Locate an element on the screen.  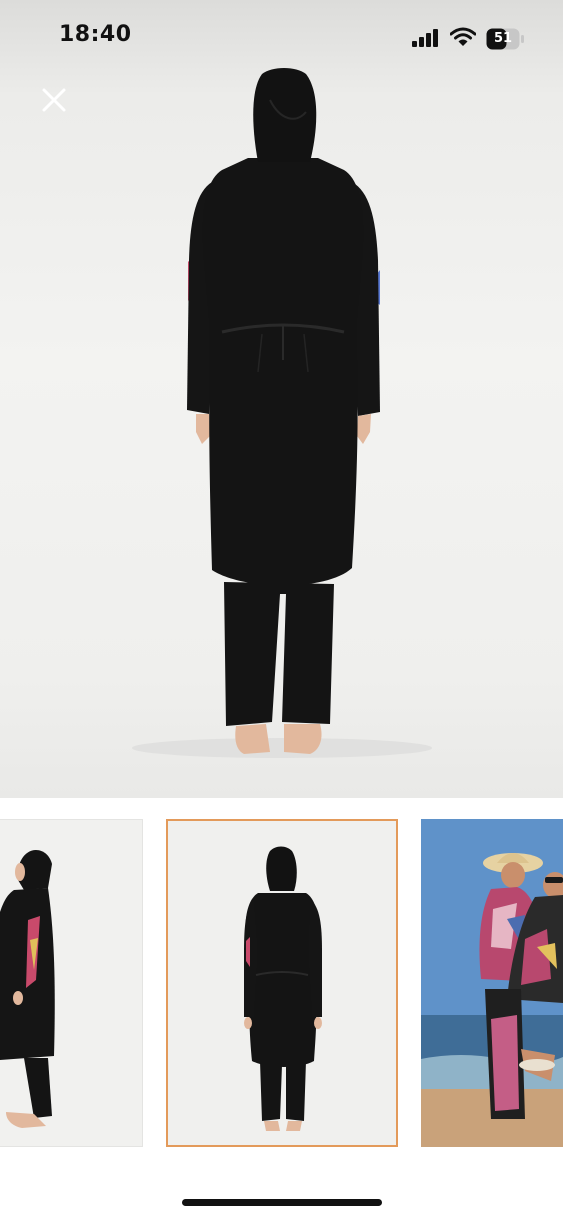
battery-level: 51 is located at coordinates (503, 38).